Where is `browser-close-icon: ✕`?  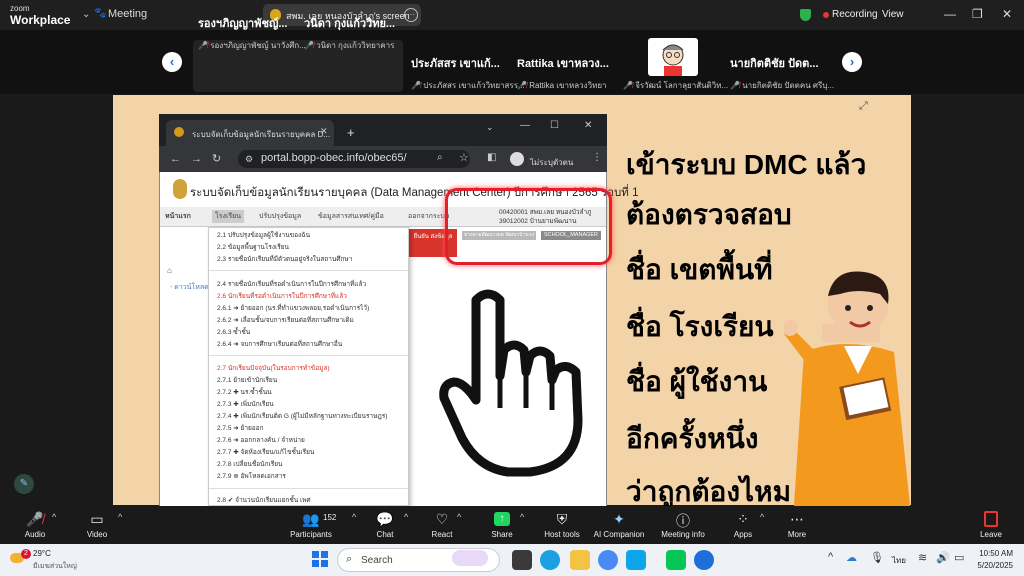
browser-close-icon: ✕ is located at coordinates (588, 125).